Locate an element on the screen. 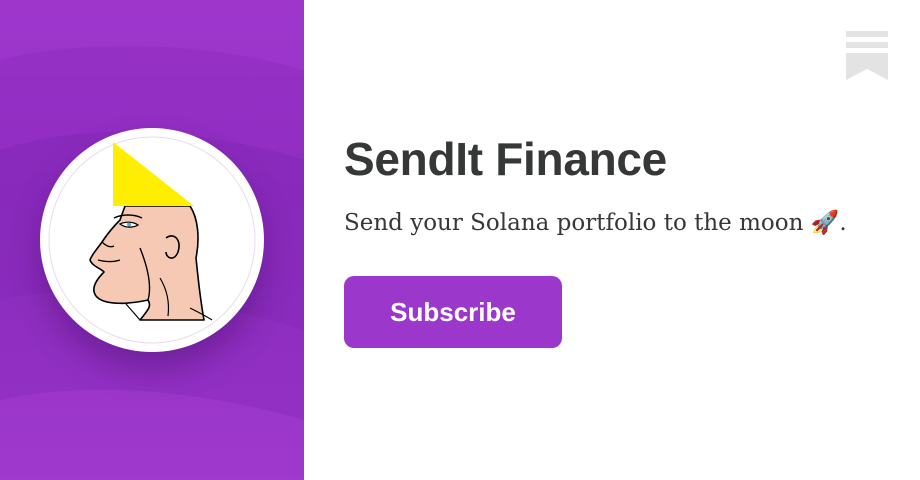 This screenshot has height=480, width=920. bookmark-icon is located at coordinates (867, 56).